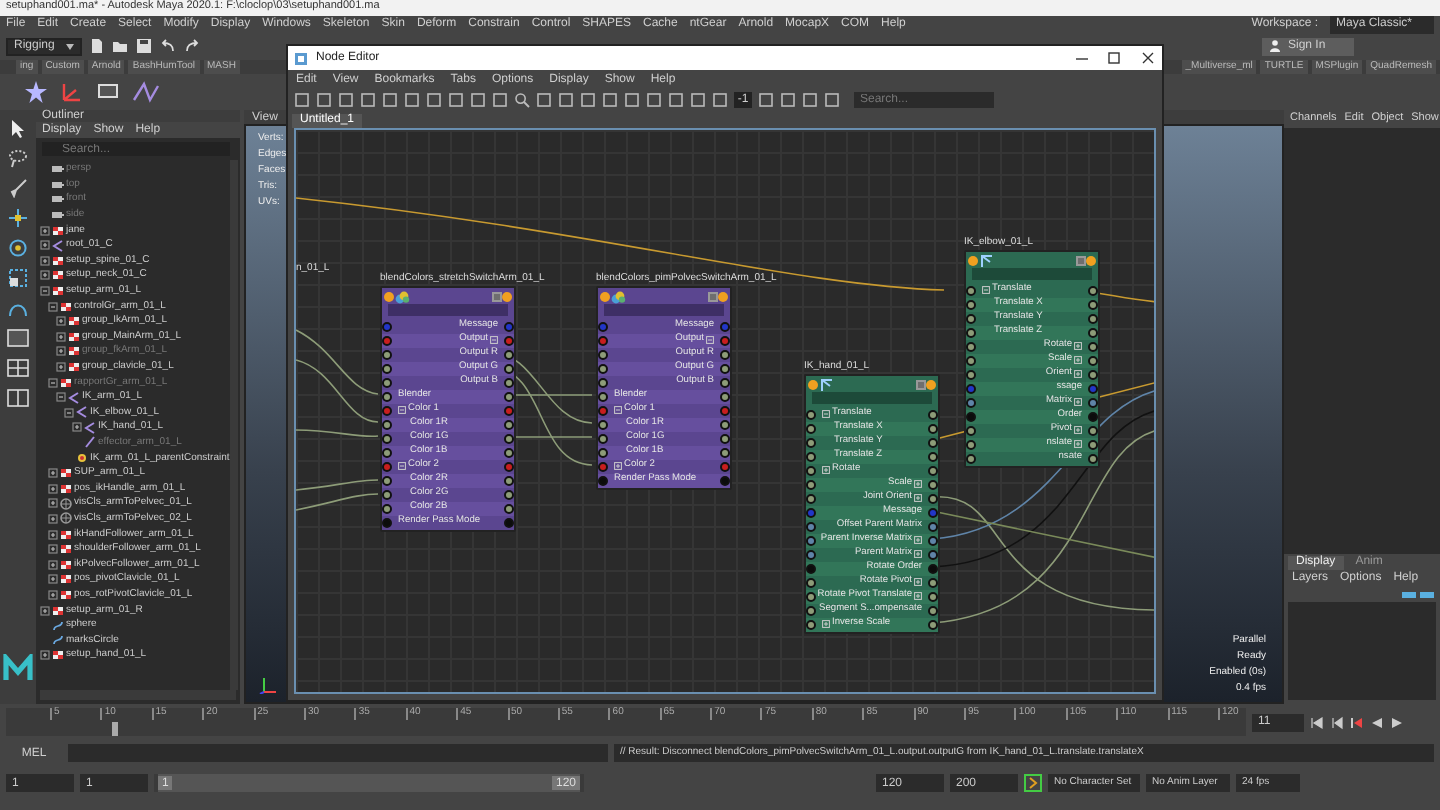 The height and width of the screenshot is (810, 1440). I want to click on node-card, so click(872, 504).